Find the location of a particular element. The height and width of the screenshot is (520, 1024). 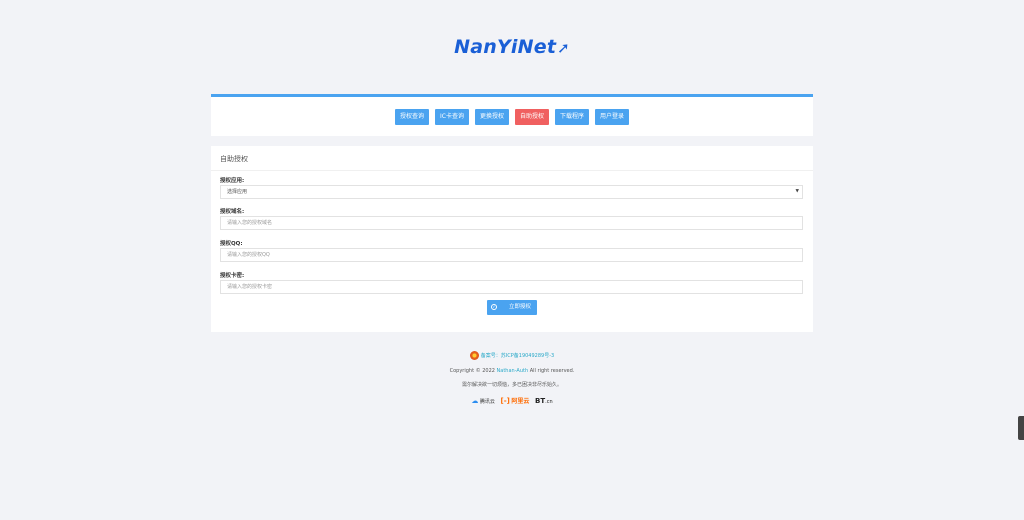

app-select: 选择应用 ▼ is located at coordinates (511, 192).